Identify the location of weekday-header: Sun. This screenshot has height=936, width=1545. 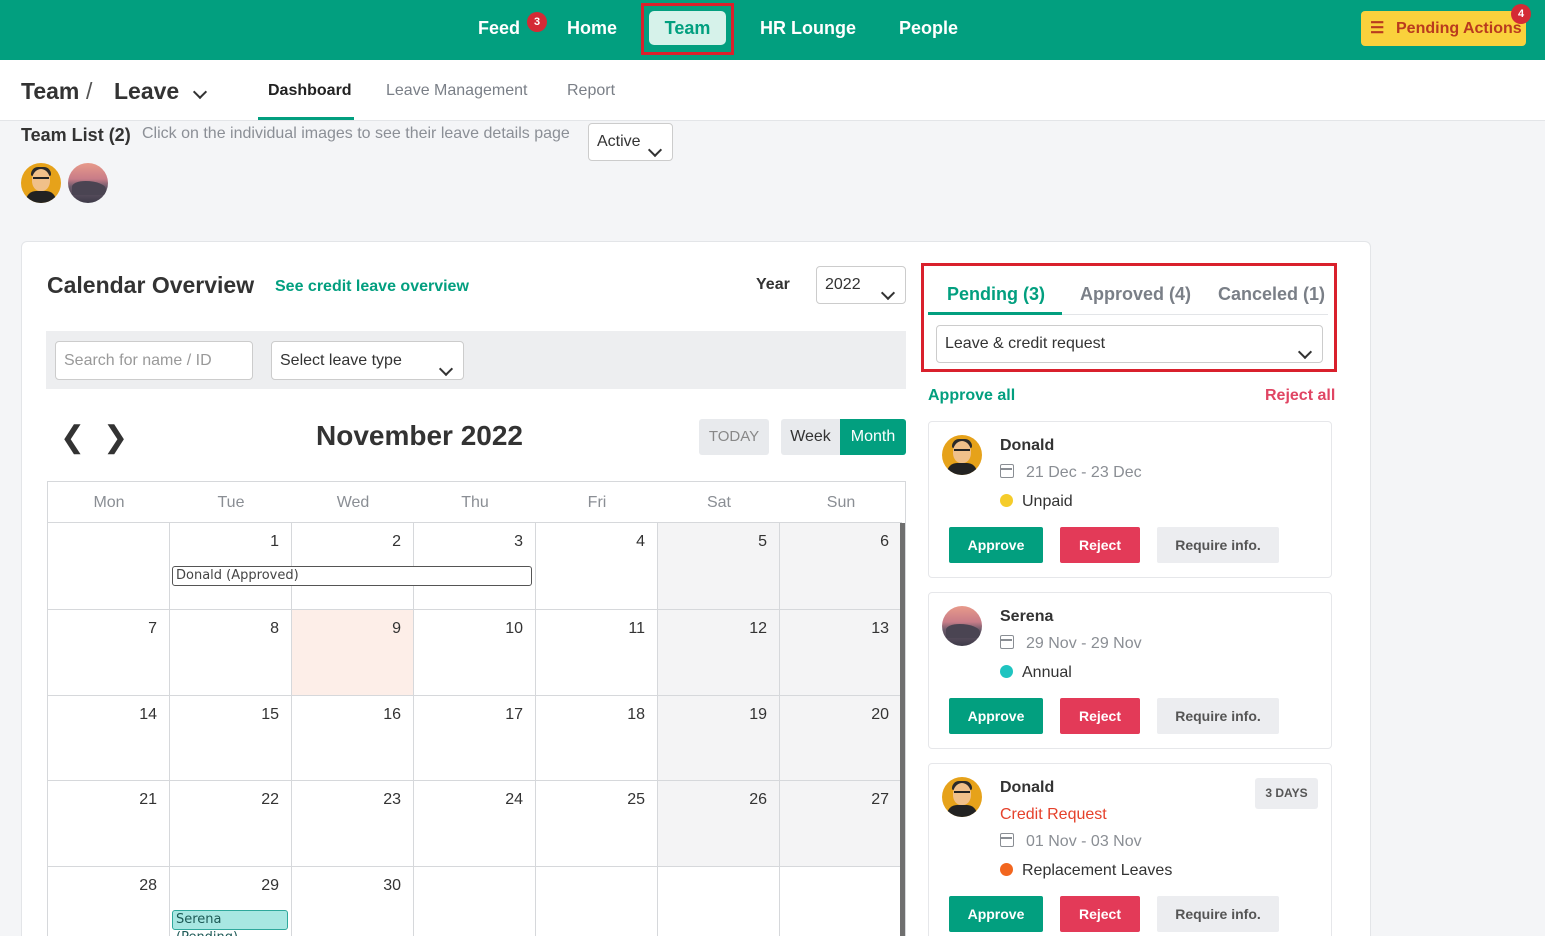
(841, 502).